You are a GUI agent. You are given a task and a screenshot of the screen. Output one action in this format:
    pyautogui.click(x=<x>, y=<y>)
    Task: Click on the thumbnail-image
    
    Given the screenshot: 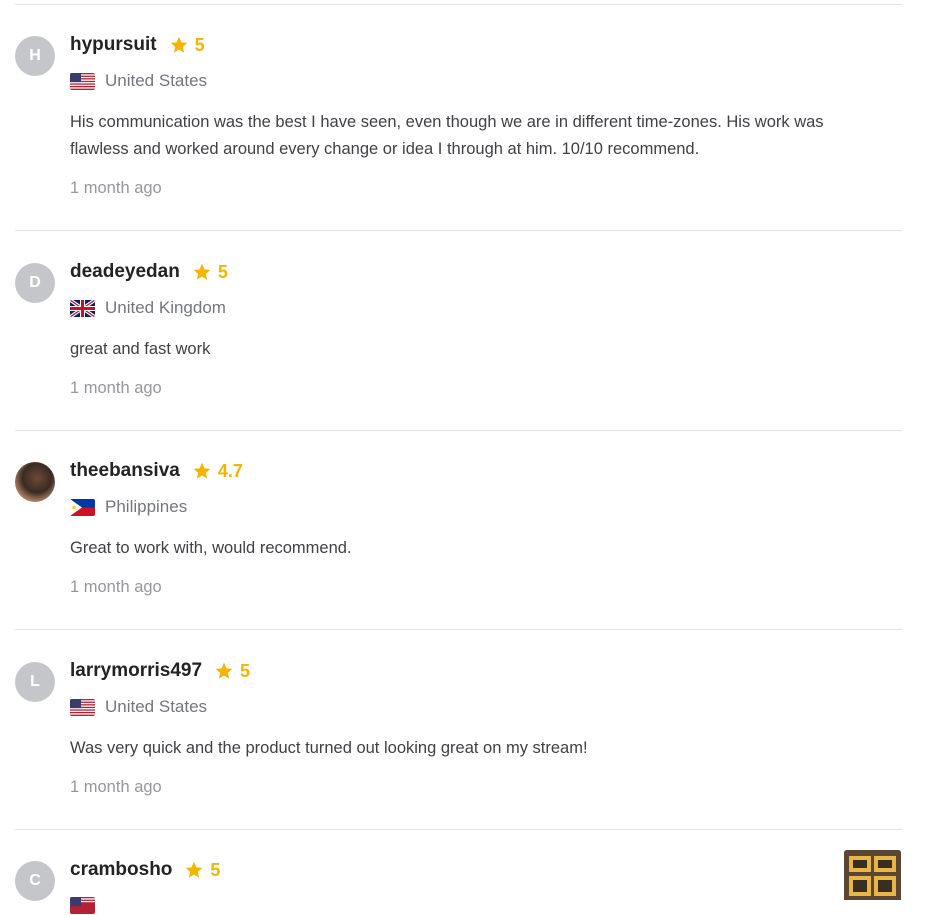 What is the action you would take?
    pyautogui.click(x=872, y=875)
    